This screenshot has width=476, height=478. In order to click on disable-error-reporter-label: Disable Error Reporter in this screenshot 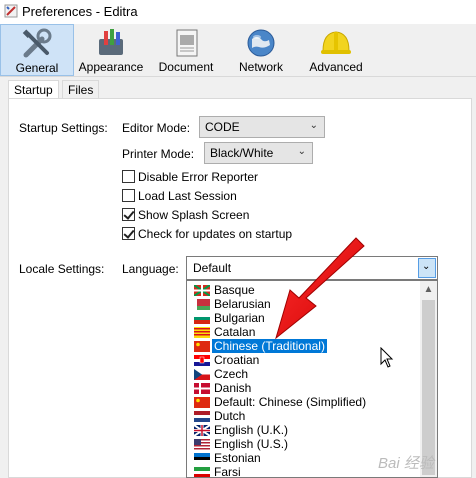, I will do `click(198, 177)`.